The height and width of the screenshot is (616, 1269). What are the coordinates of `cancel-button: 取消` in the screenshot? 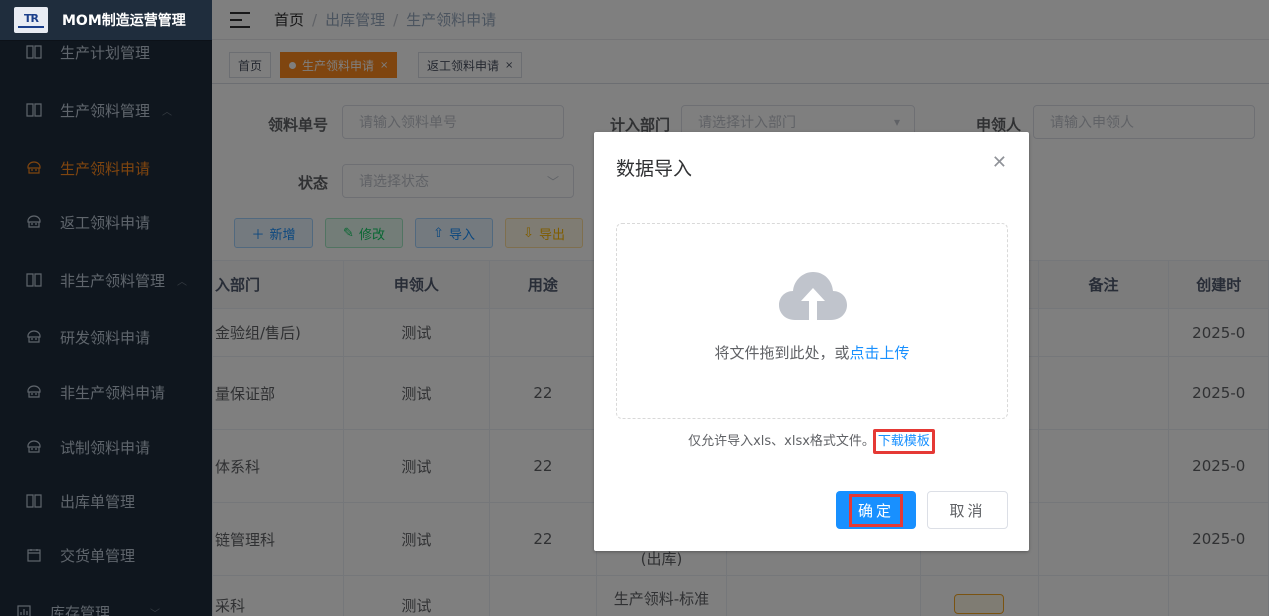 It's located at (967, 510).